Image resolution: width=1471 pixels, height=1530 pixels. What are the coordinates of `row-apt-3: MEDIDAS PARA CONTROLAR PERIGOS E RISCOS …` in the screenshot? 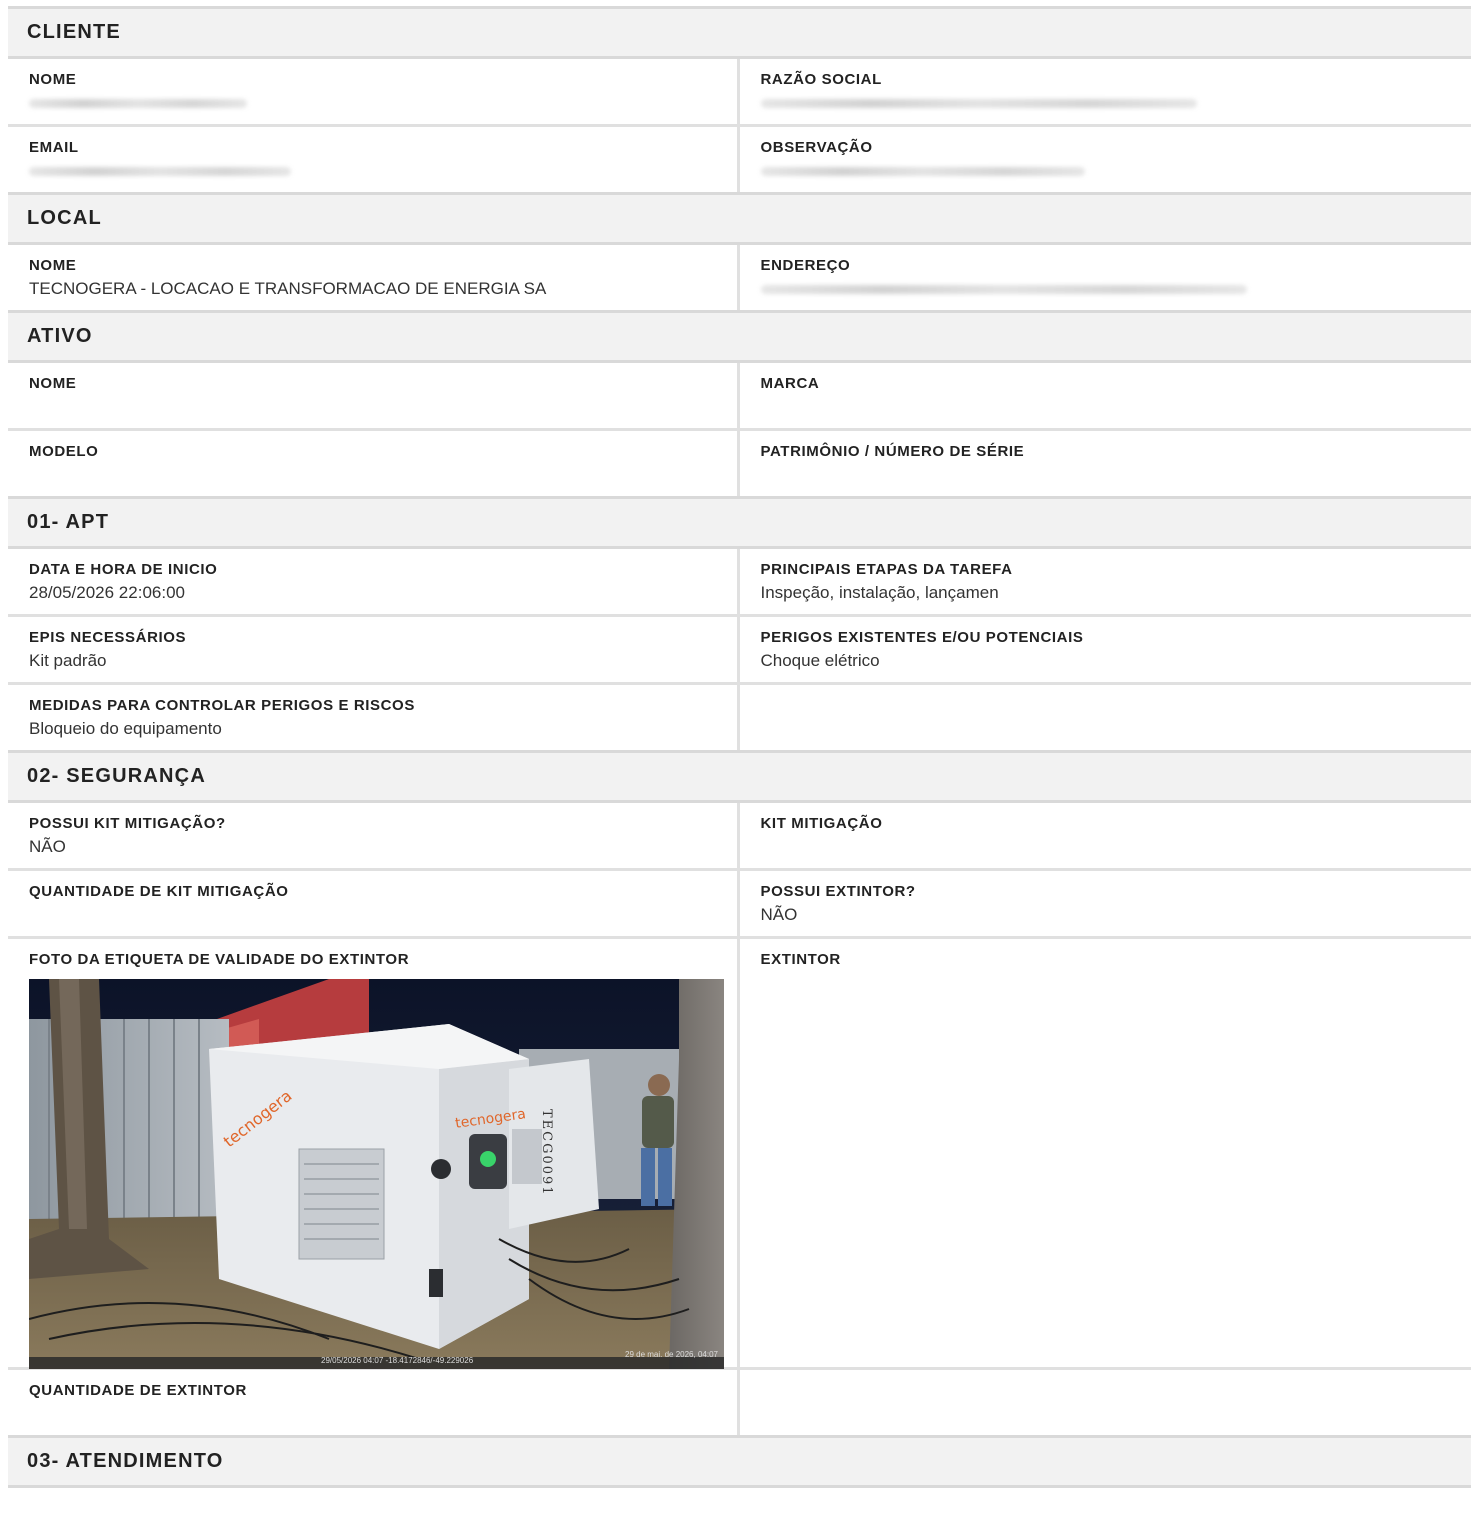 It's located at (739, 719).